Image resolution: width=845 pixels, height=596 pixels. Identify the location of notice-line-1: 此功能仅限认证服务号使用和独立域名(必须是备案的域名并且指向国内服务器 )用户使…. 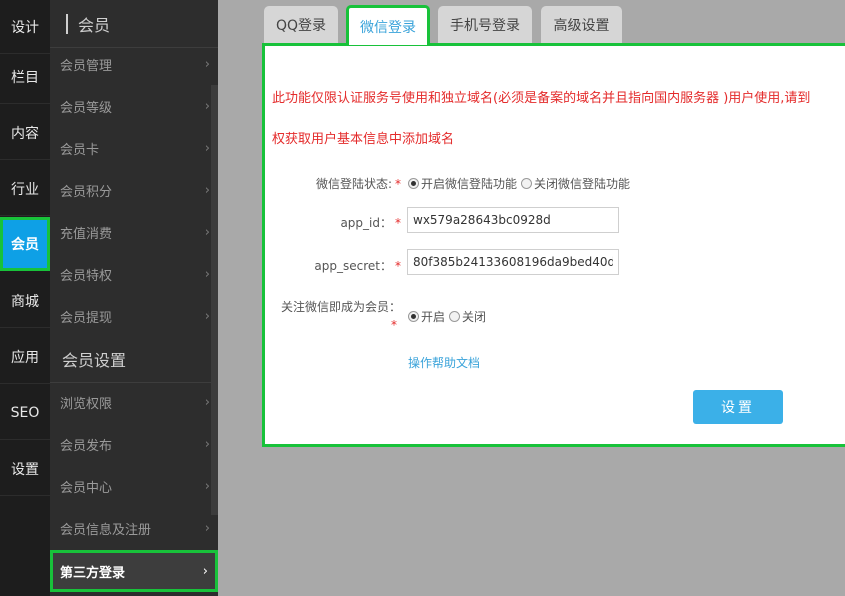
(541, 98).